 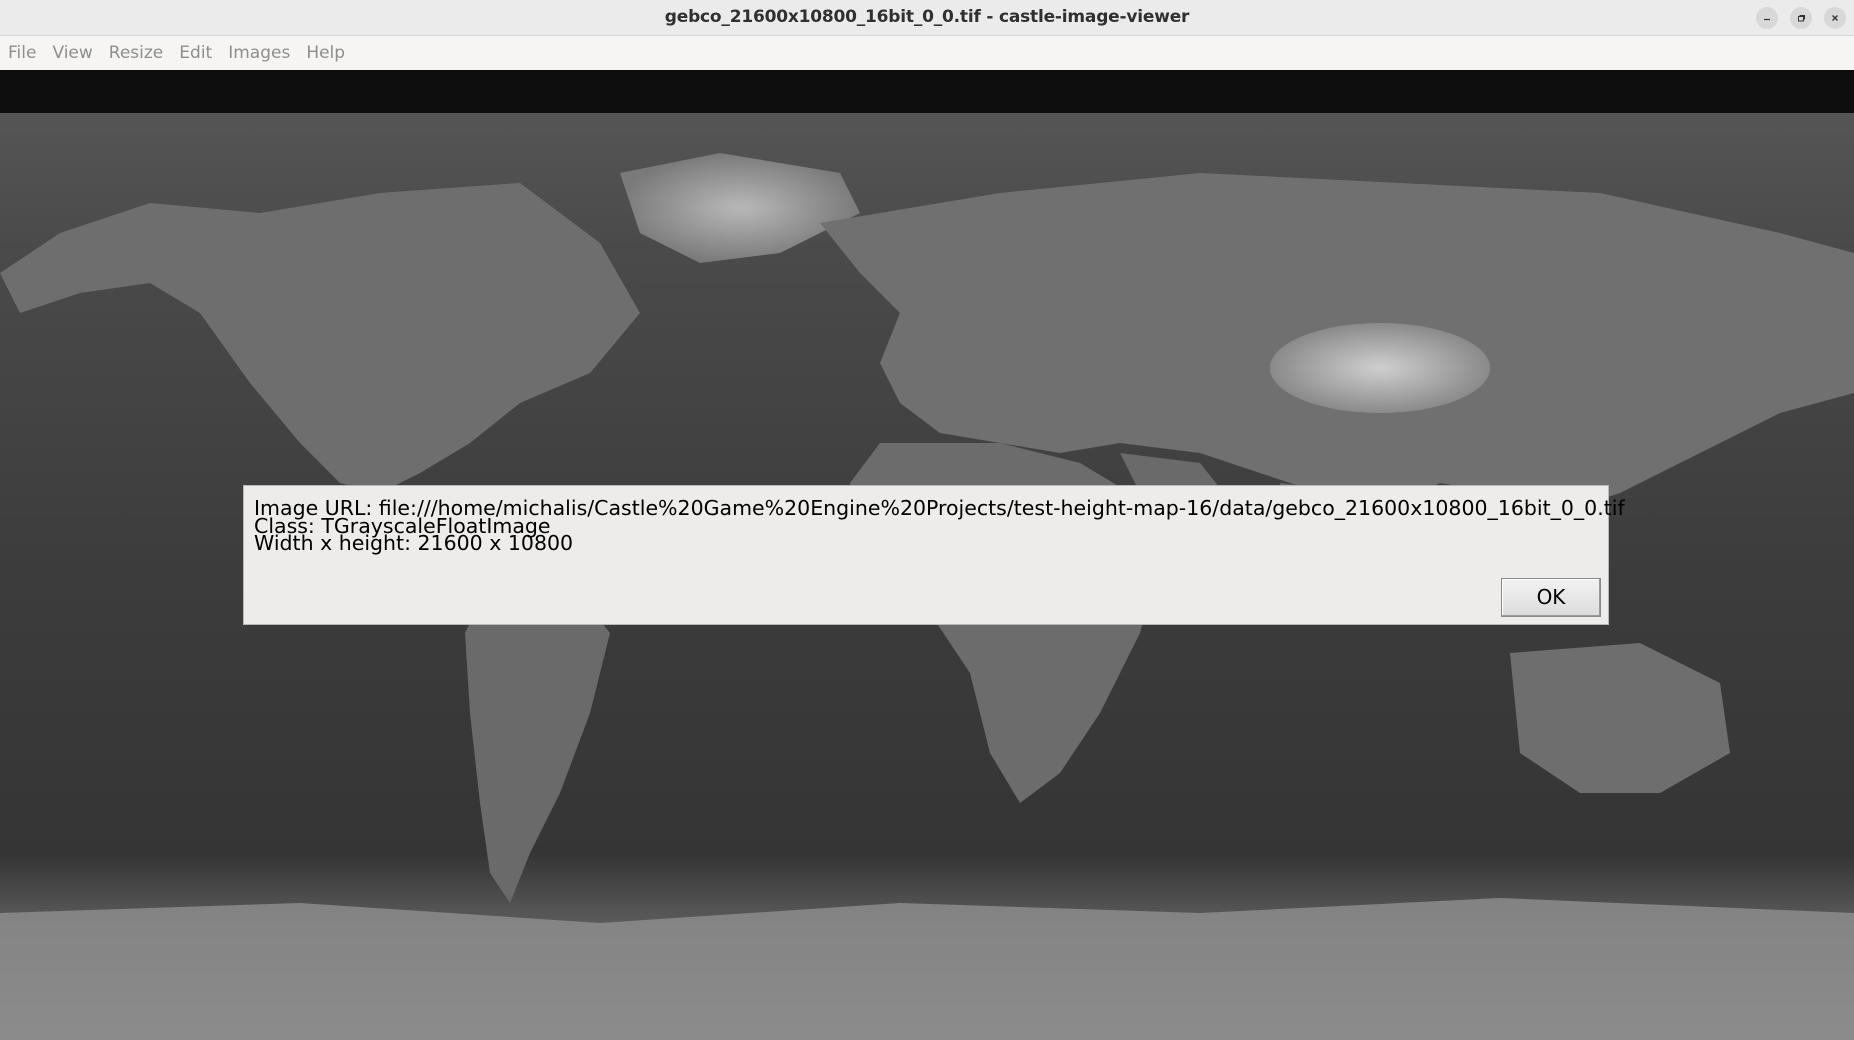 What do you see at coordinates (1551, 597) in the screenshot?
I see `ok-button: OK` at bounding box center [1551, 597].